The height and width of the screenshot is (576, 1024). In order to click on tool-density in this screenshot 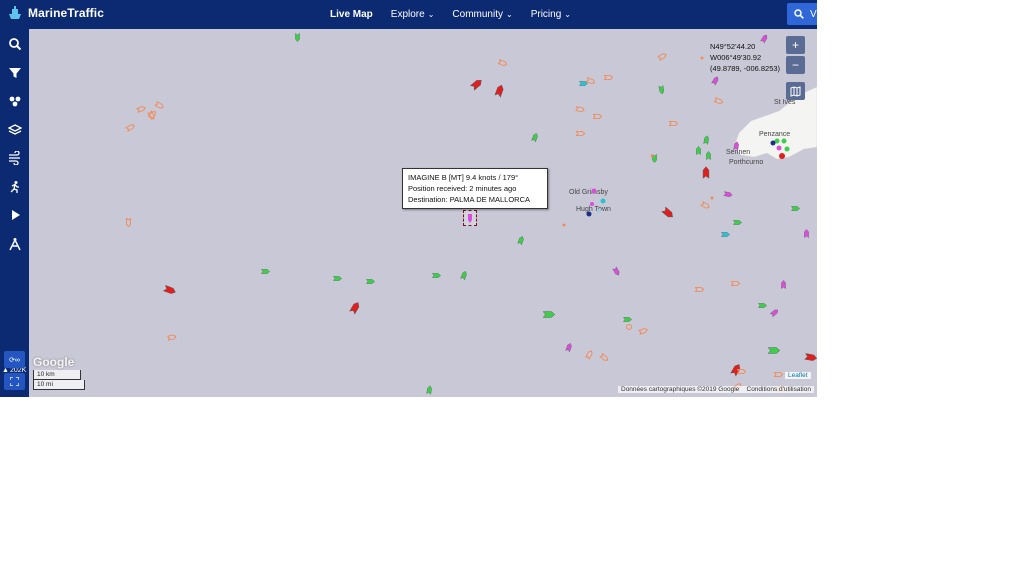, I will do `click(14, 101)`.